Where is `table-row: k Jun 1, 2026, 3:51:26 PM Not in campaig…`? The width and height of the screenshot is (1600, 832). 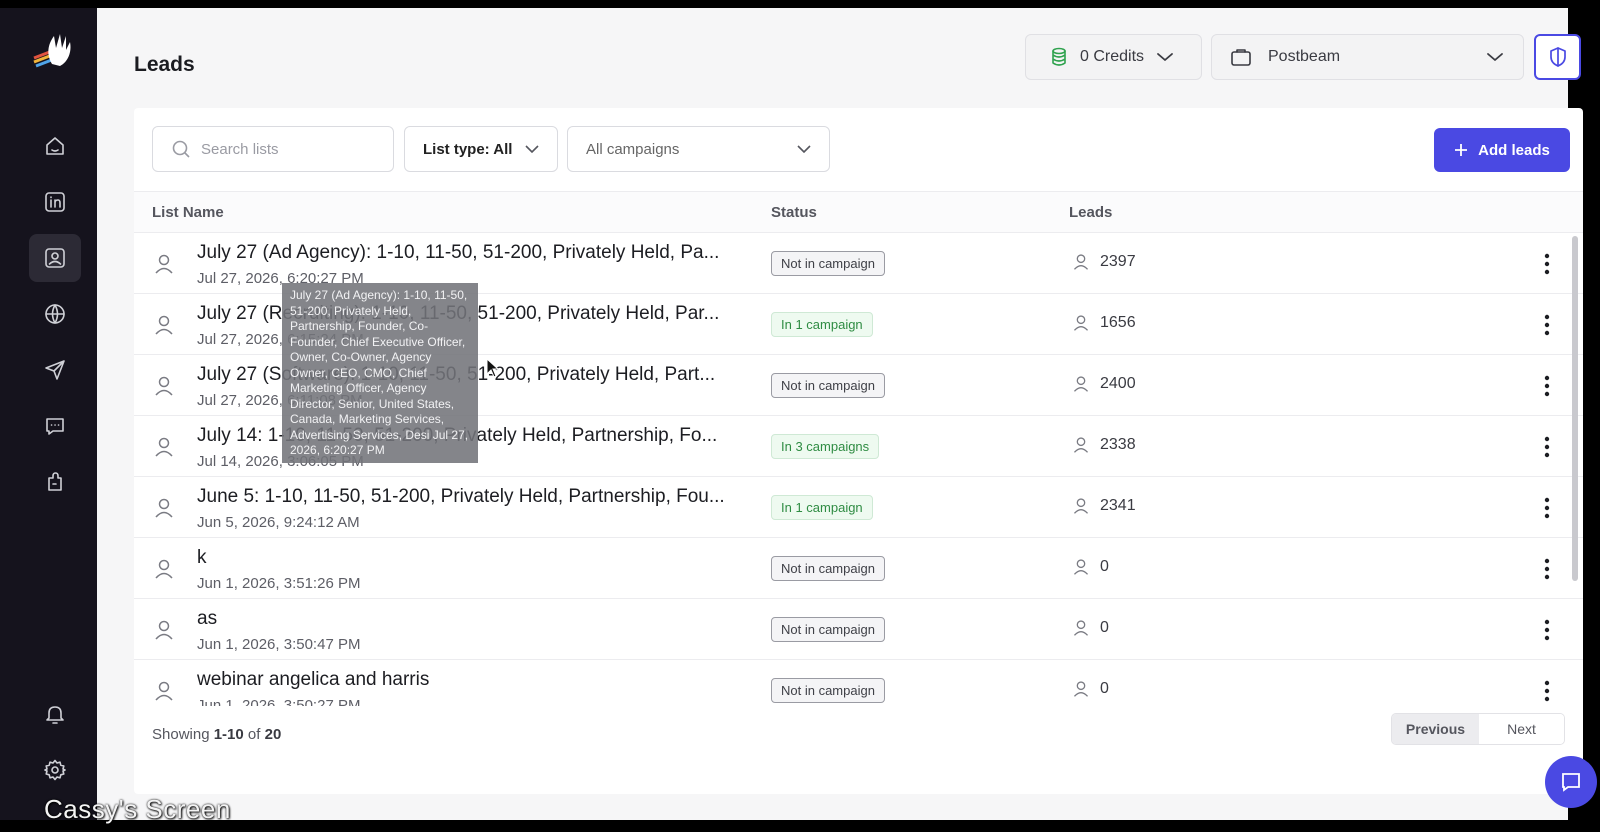 table-row: k Jun 1, 2026, 3:51:26 PM Not in campaig… is located at coordinates (858, 568).